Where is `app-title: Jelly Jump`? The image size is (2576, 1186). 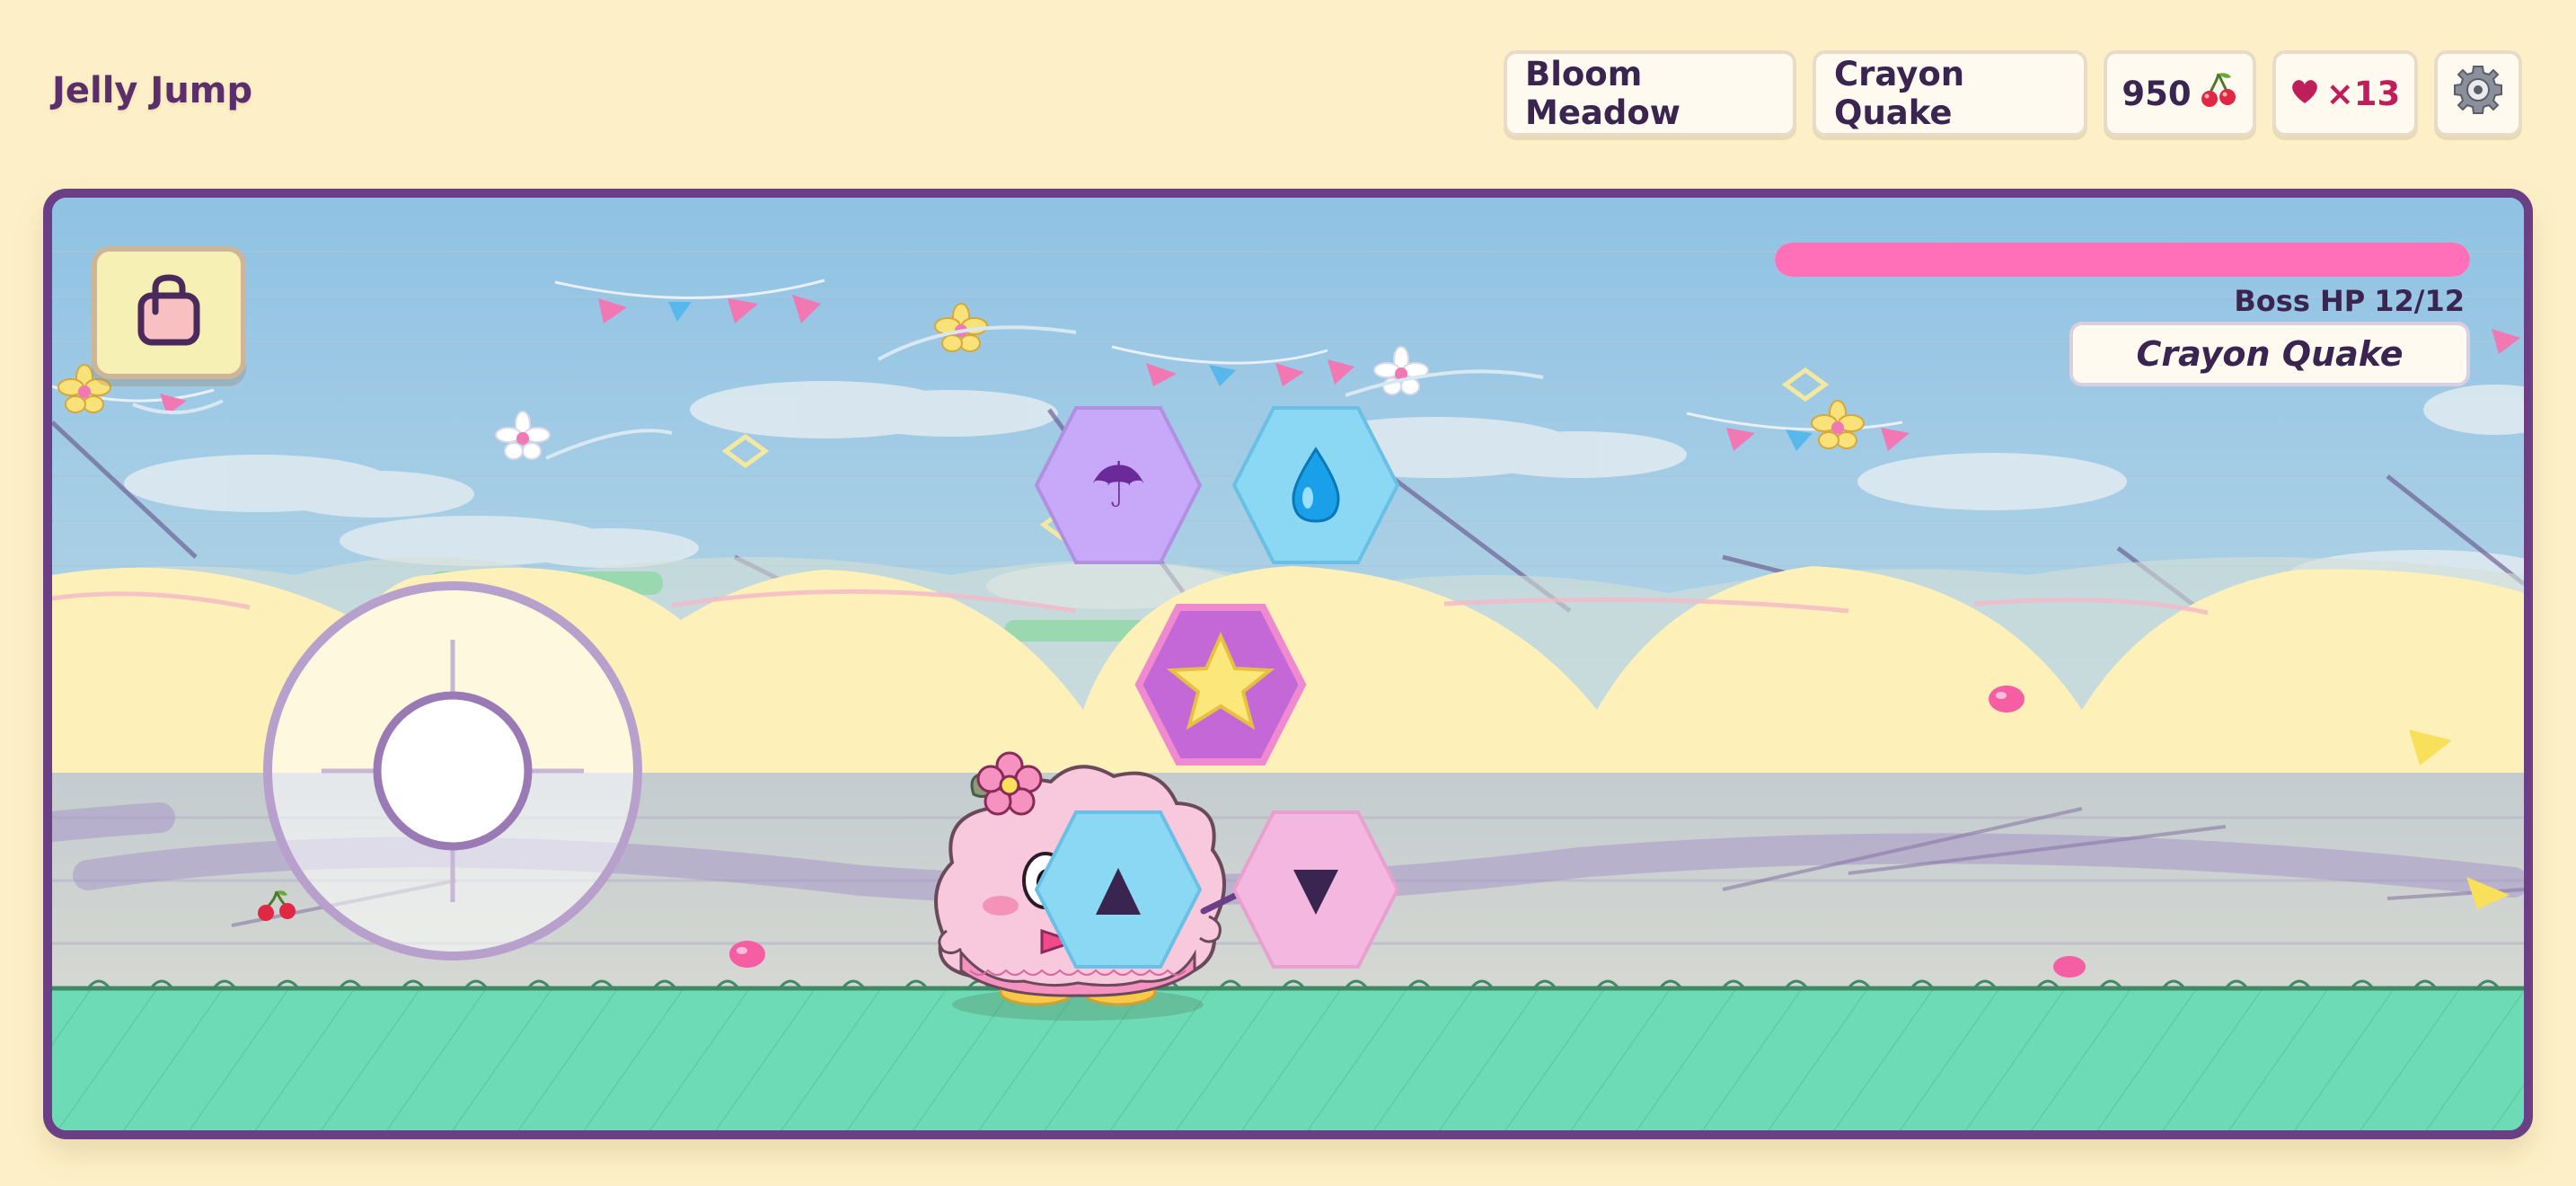 app-title: Jelly Jump is located at coordinates (152, 90).